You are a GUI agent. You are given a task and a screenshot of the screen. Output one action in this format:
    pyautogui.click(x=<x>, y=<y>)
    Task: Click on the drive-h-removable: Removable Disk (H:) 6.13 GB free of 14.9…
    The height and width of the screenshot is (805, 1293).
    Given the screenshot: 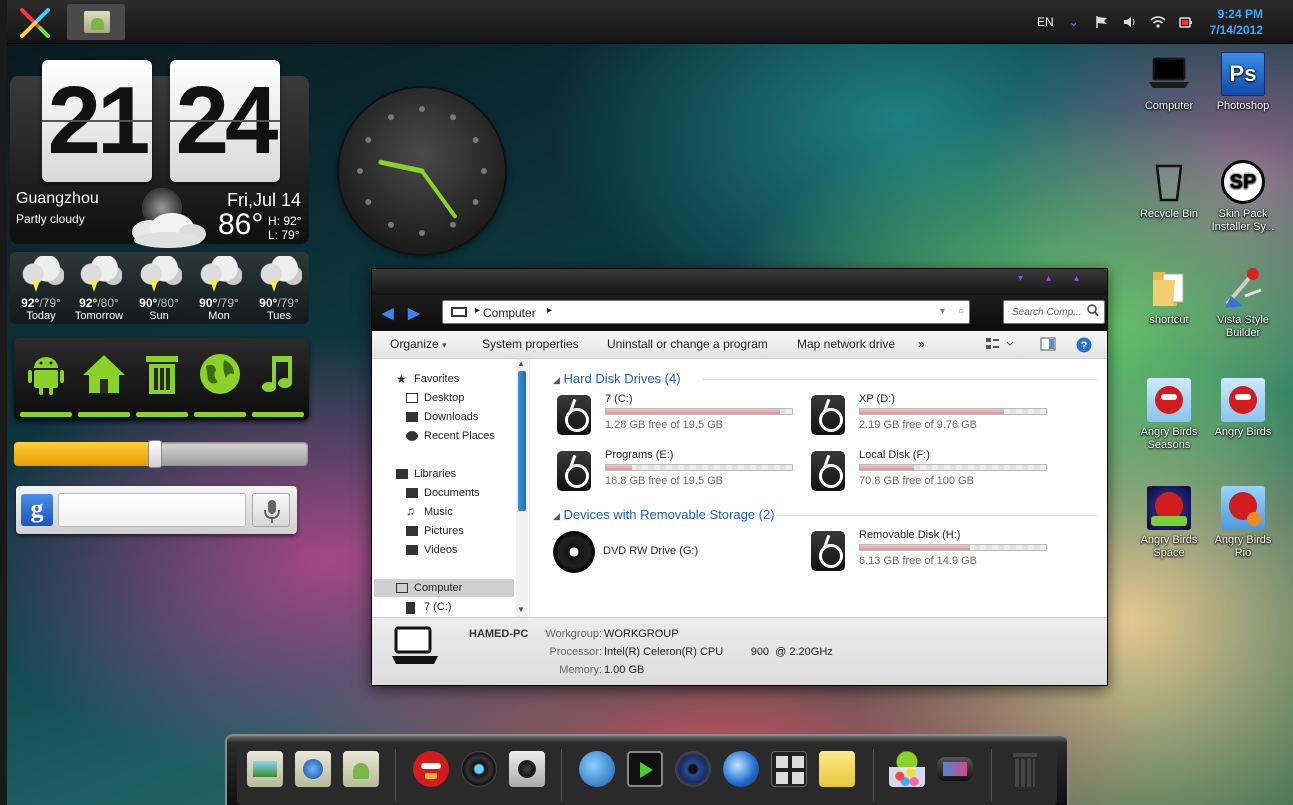 What is the action you would take?
    pyautogui.click(x=933, y=552)
    